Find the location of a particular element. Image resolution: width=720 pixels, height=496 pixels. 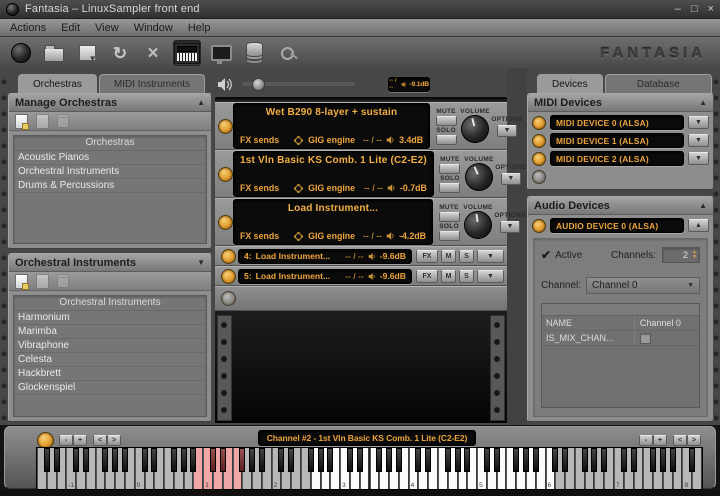

instrument-name: 1st Vln Basic KS Comb. 1 Lite (C2-E2) is located at coordinates (333, 160).